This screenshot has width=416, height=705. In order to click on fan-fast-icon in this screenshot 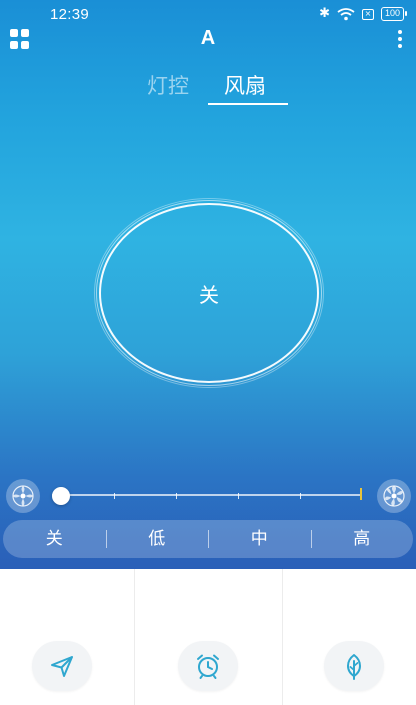, I will do `click(394, 496)`.